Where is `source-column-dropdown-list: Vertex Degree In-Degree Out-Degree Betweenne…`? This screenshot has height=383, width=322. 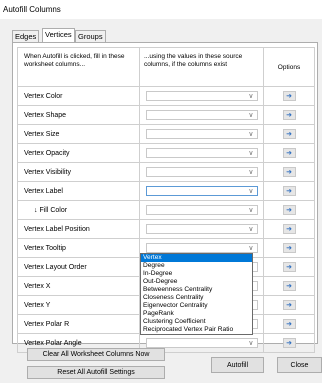
source-column-dropdown-list: Vertex Degree In-Degree Out-Degree Betweenne… is located at coordinates (196, 294).